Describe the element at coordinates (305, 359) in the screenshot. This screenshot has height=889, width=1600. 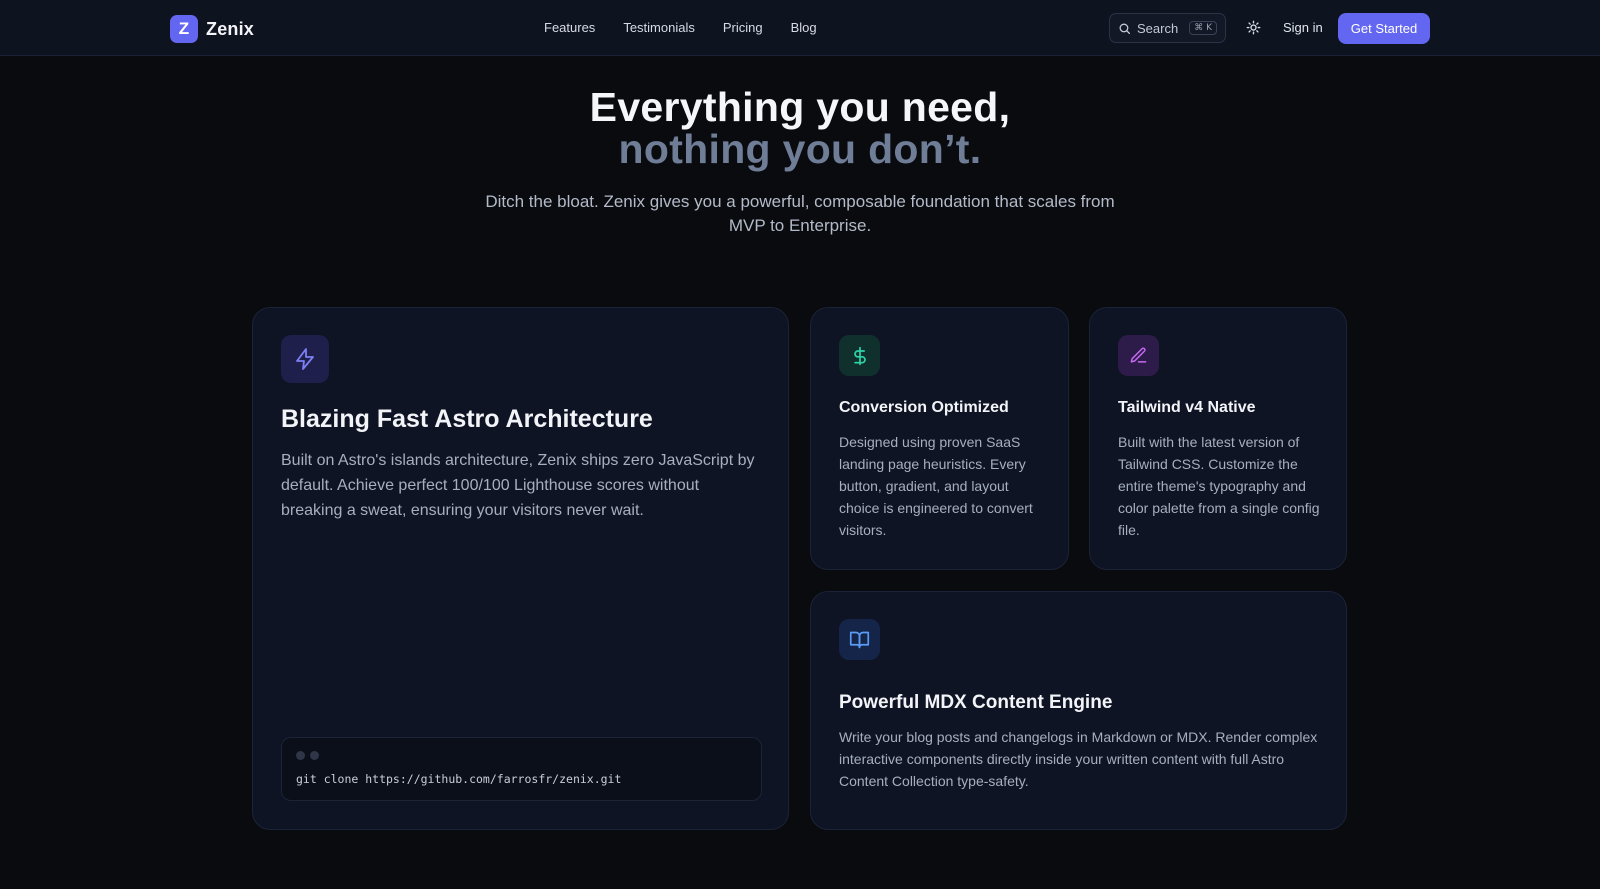
I see `lightning-icon` at that location.